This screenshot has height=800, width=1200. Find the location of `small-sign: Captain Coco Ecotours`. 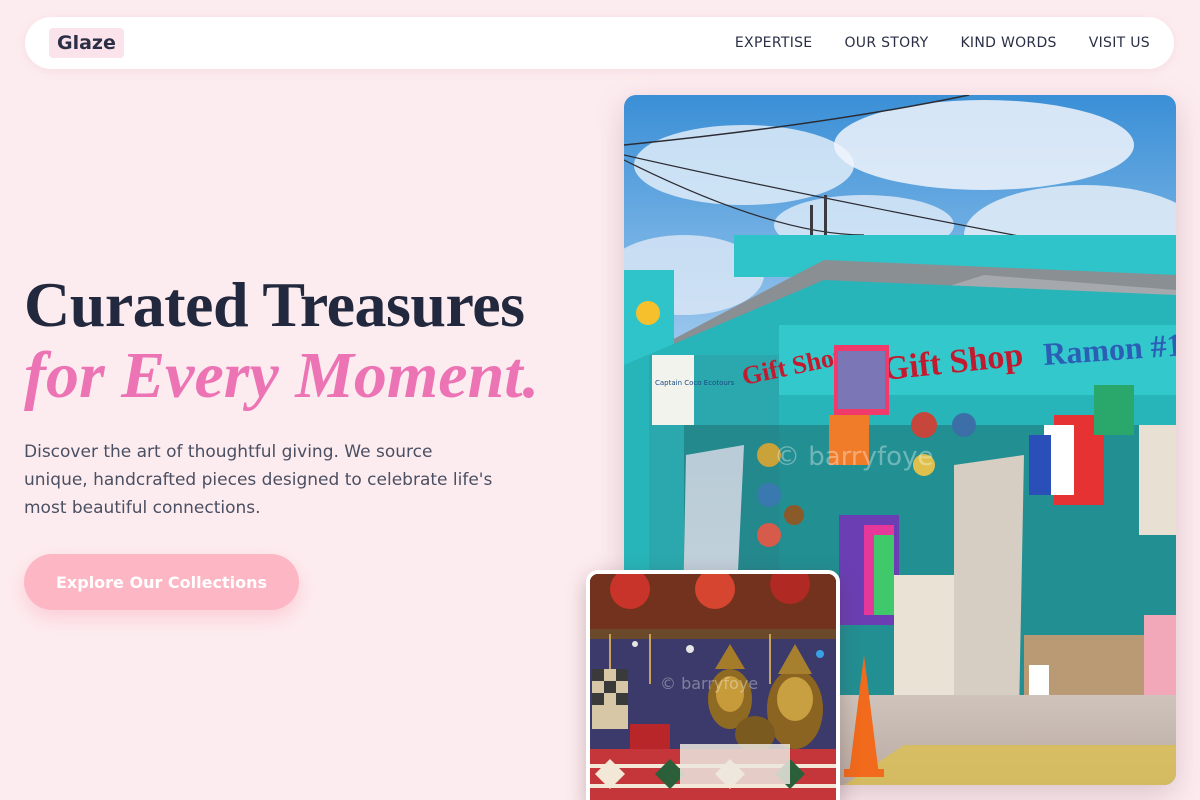

small-sign: Captain Coco Ecotours is located at coordinates (695, 383).